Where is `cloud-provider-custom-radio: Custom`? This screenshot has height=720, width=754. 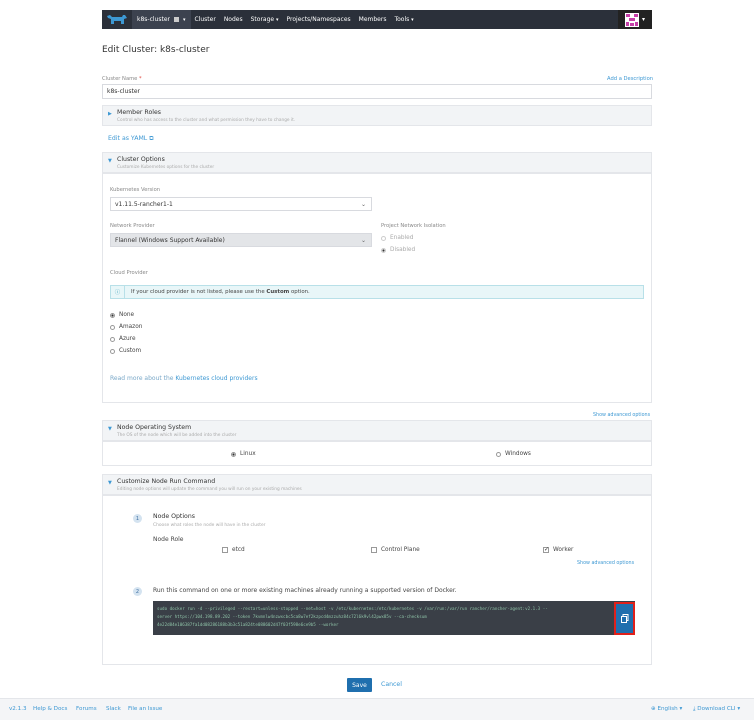
cloud-provider-custom-radio: Custom is located at coordinates (125, 351).